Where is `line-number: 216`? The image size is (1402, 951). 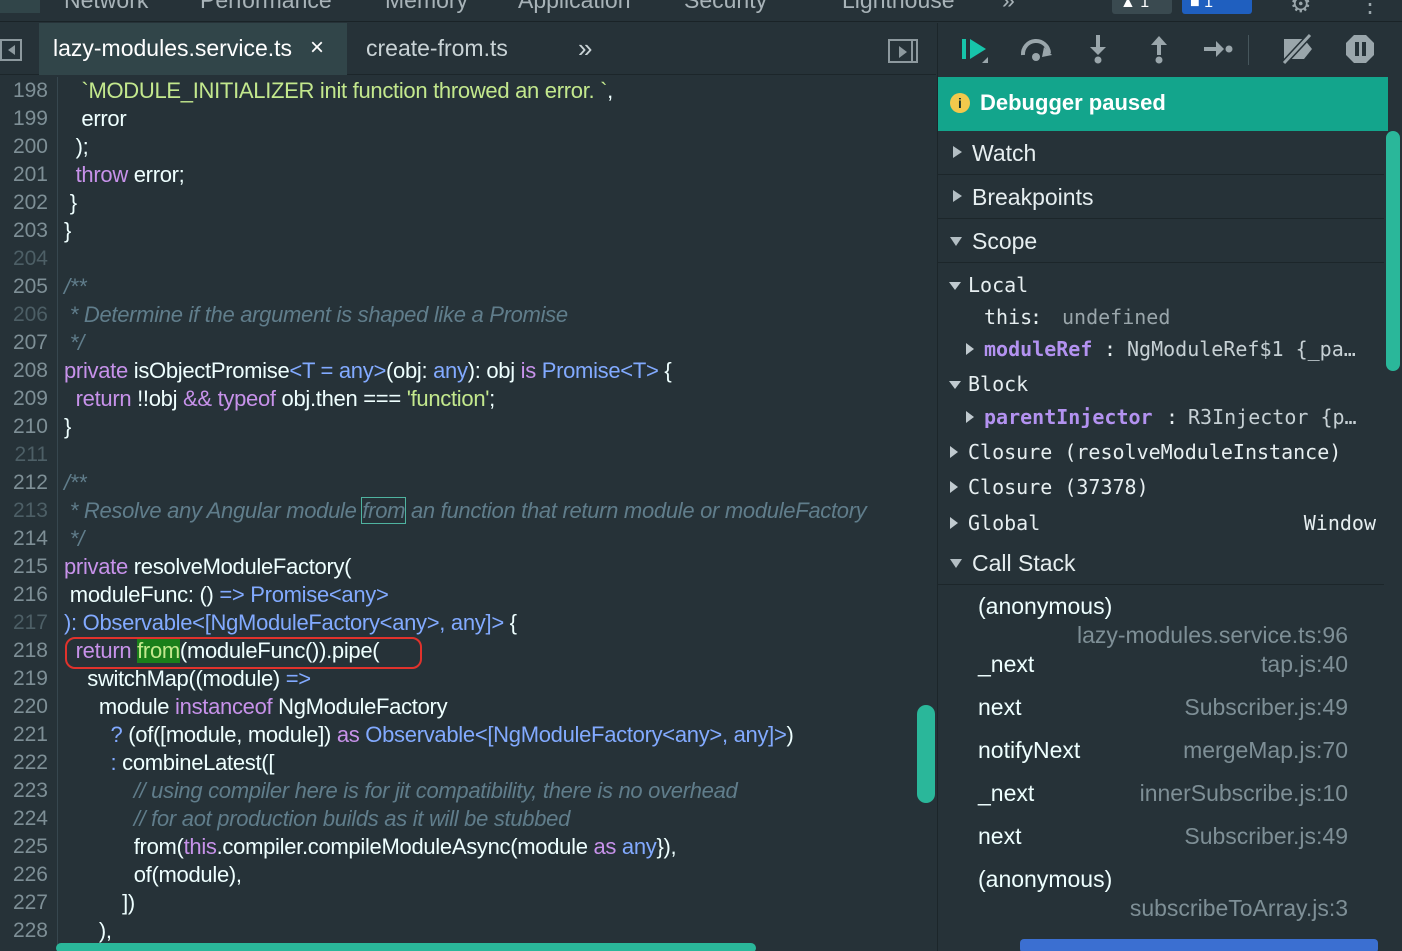
line-number: 216 is located at coordinates (24, 595).